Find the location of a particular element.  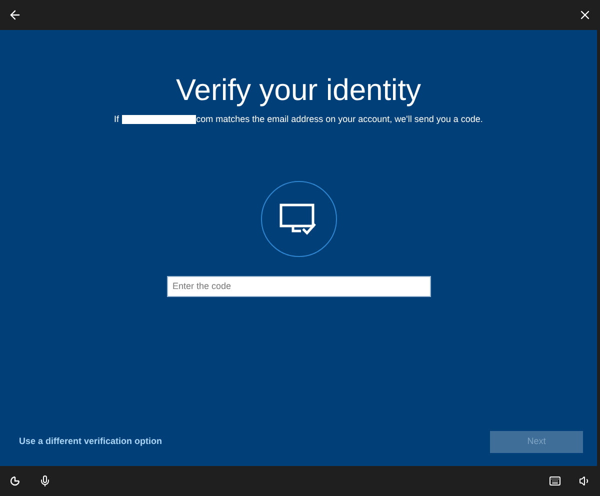

close-icon is located at coordinates (585, 15).